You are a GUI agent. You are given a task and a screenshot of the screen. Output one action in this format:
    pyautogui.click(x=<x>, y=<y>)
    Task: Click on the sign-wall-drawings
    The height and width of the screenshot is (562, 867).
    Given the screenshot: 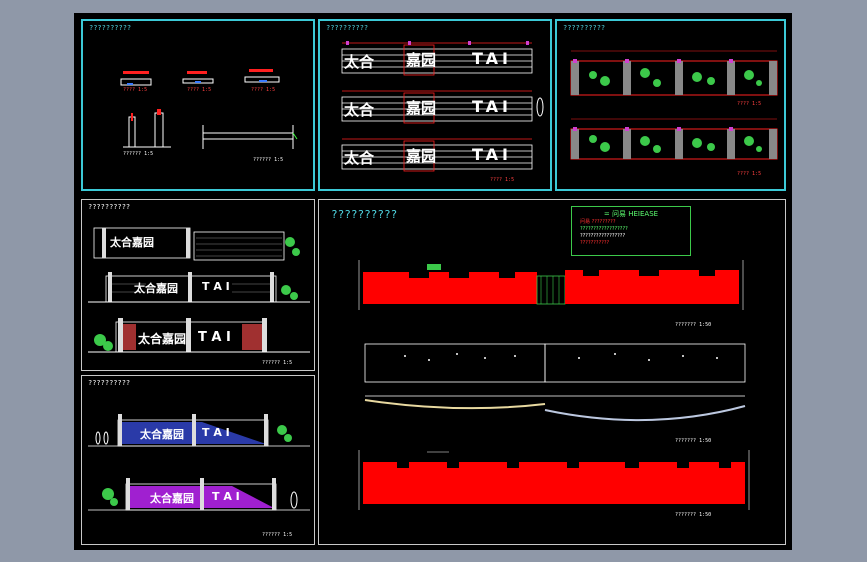 What is the action you would take?
    pyautogui.click(x=199, y=290)
    